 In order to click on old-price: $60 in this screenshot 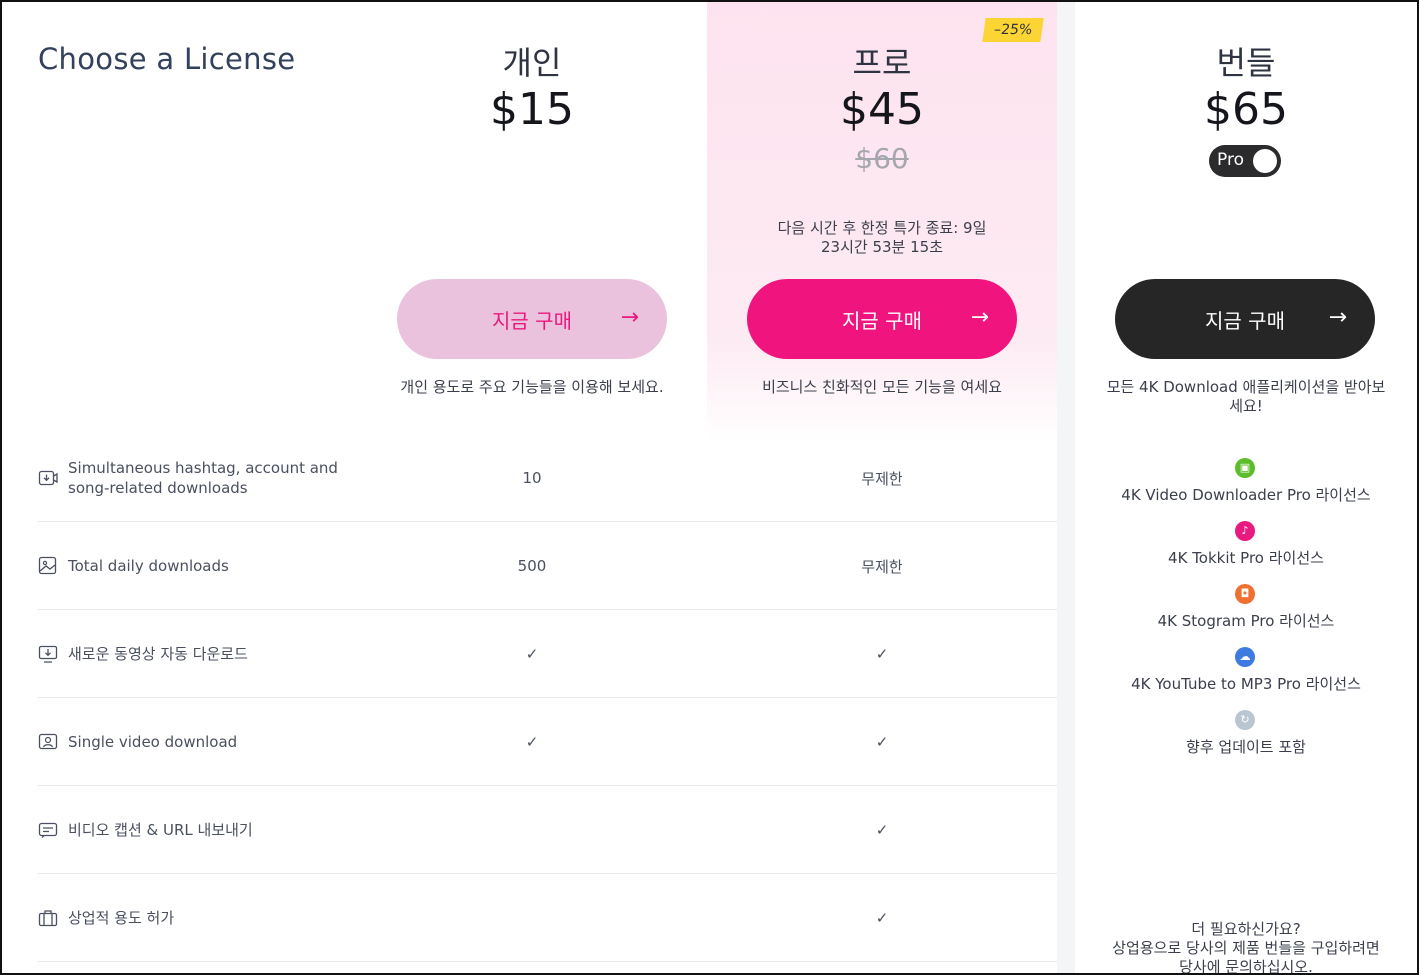, I will do `click(882, 158)`.